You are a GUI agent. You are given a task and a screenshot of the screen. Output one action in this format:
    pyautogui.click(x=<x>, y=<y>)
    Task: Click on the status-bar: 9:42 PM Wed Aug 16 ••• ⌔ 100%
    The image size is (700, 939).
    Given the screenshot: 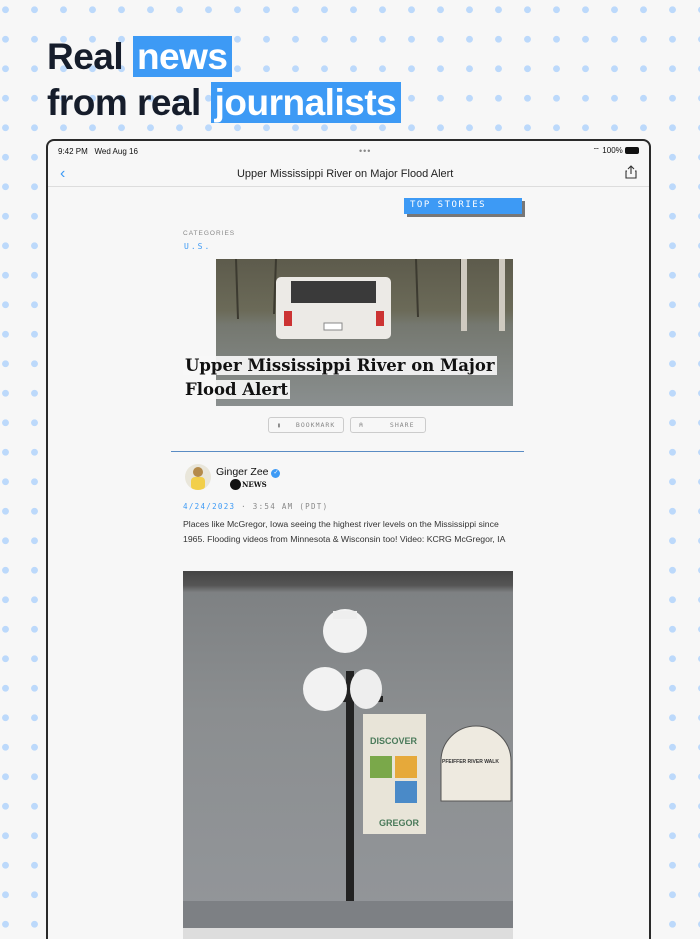 What is the action you would take?
    pyautogui.click(x=348, y=151)
    